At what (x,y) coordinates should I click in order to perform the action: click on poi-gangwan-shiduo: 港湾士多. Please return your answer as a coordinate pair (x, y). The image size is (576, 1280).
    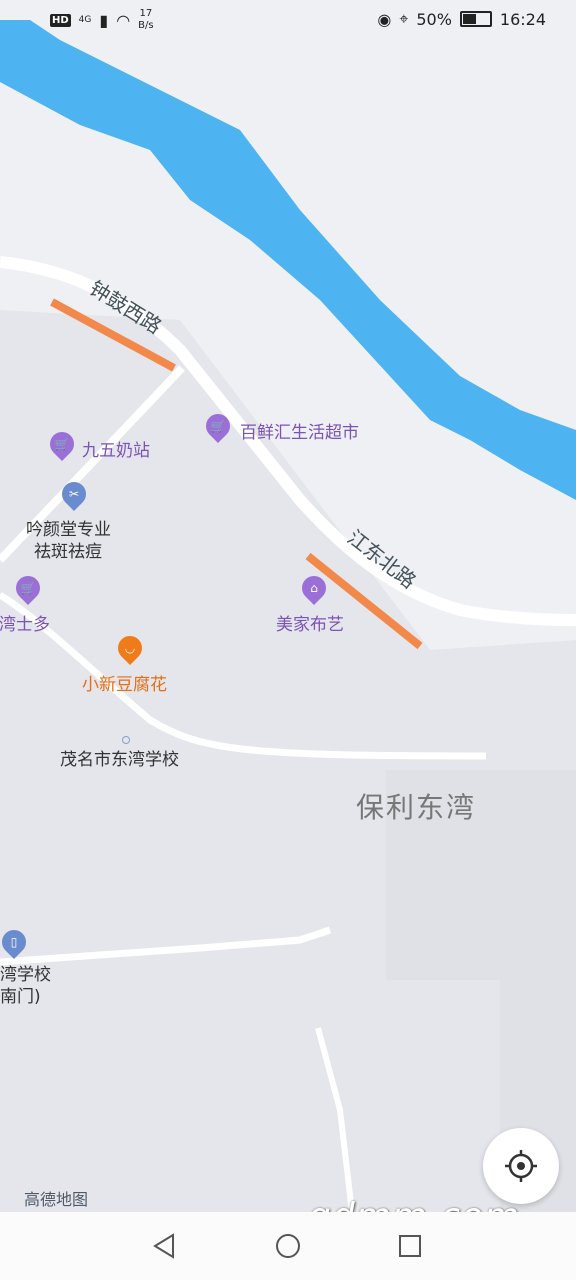
    Looking at the image, I should click on (25, 622).